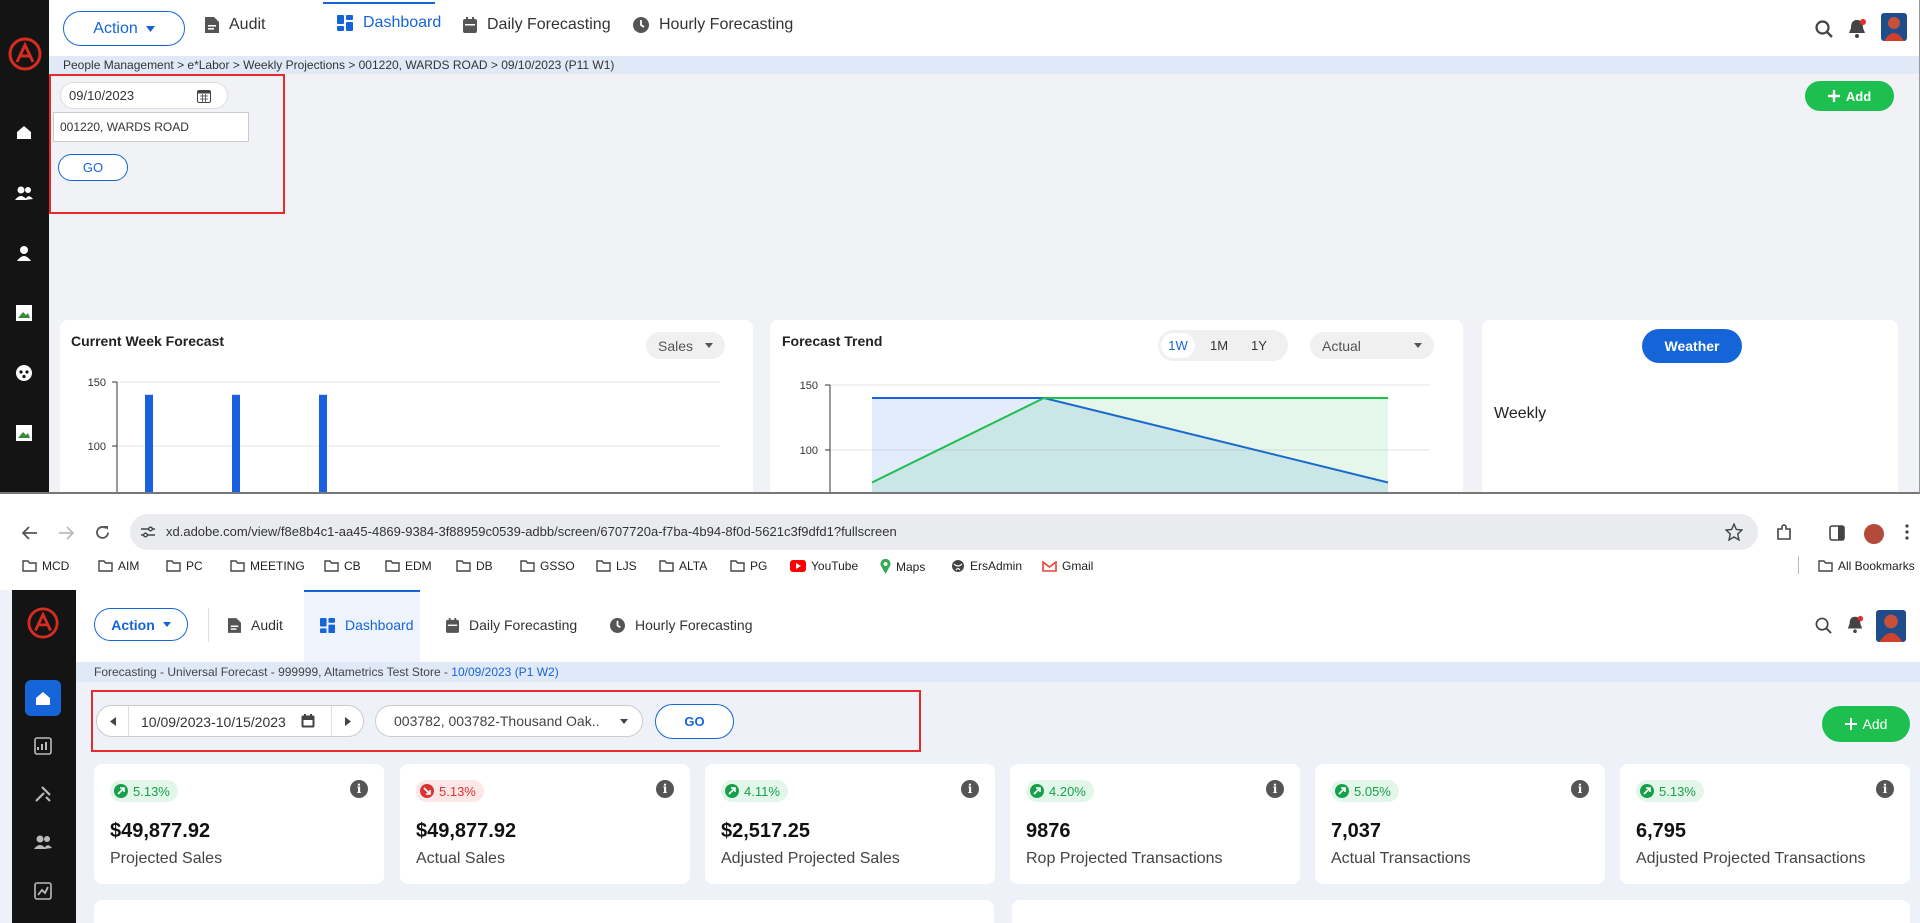 The height and width of the screenshot is (923, 1920). Describe the element at coordinates (347, 721) in the screenshot. I see `next-week-button` at that location.